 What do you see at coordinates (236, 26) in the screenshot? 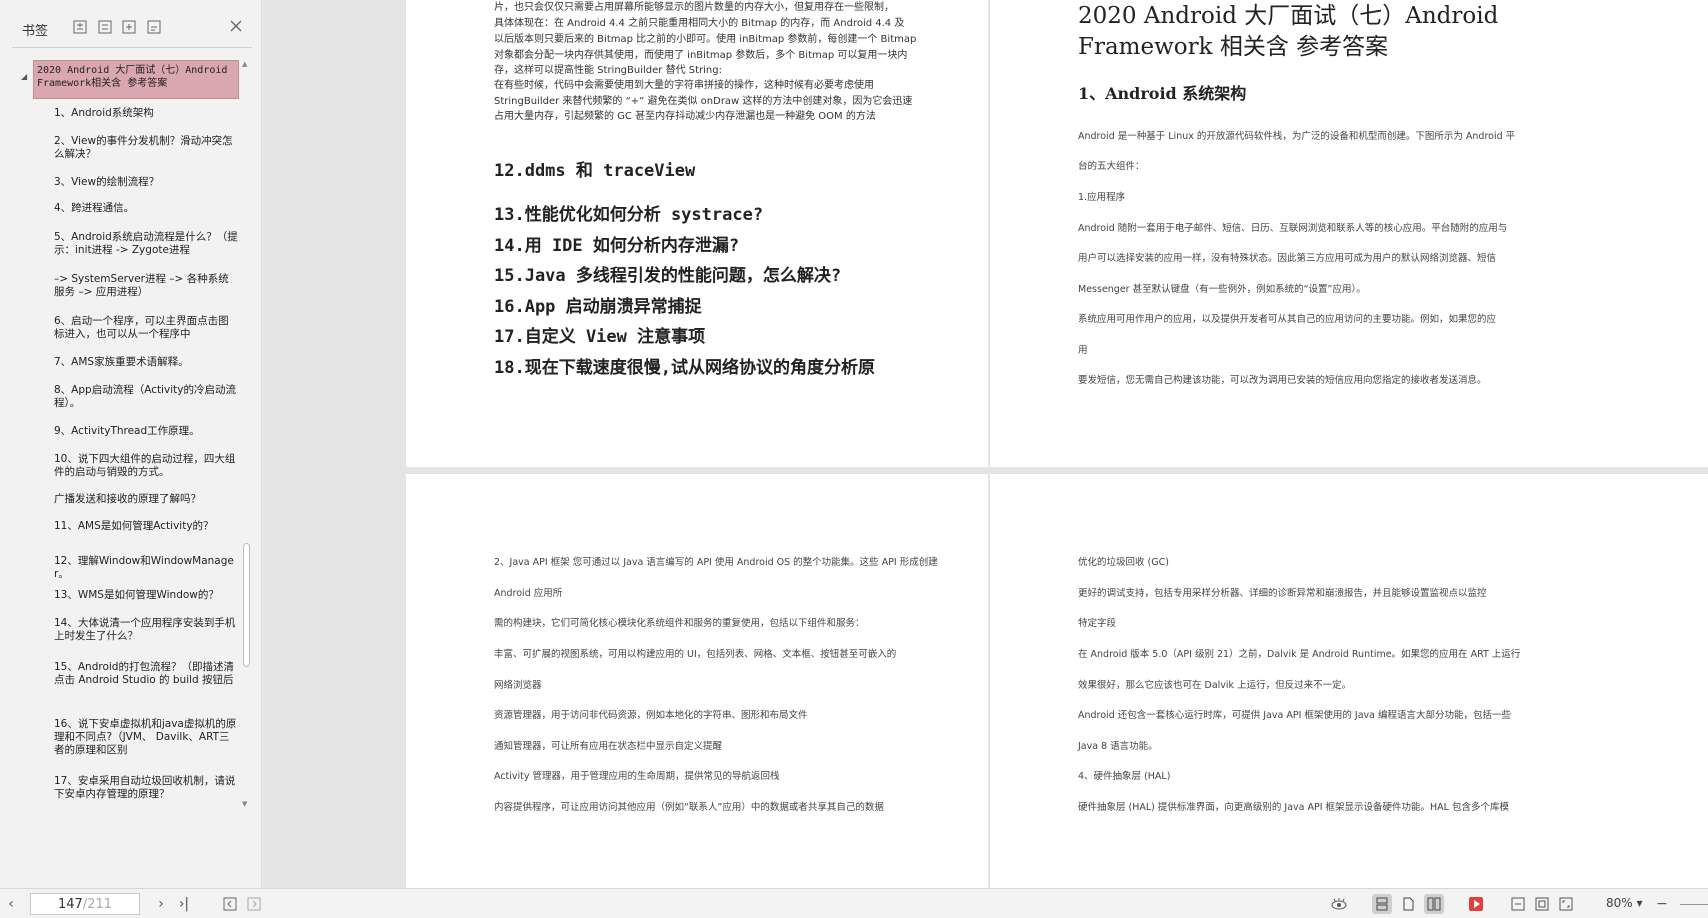
I see `close-icon` at bounding box center [236, 26].